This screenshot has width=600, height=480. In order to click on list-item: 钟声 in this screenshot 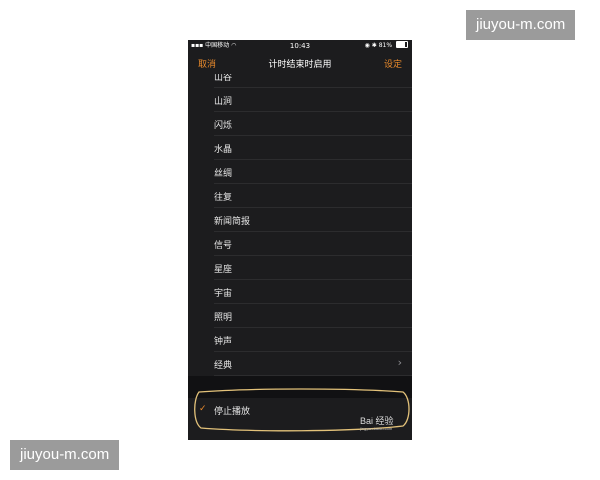, I will do `click(300, 340)`.